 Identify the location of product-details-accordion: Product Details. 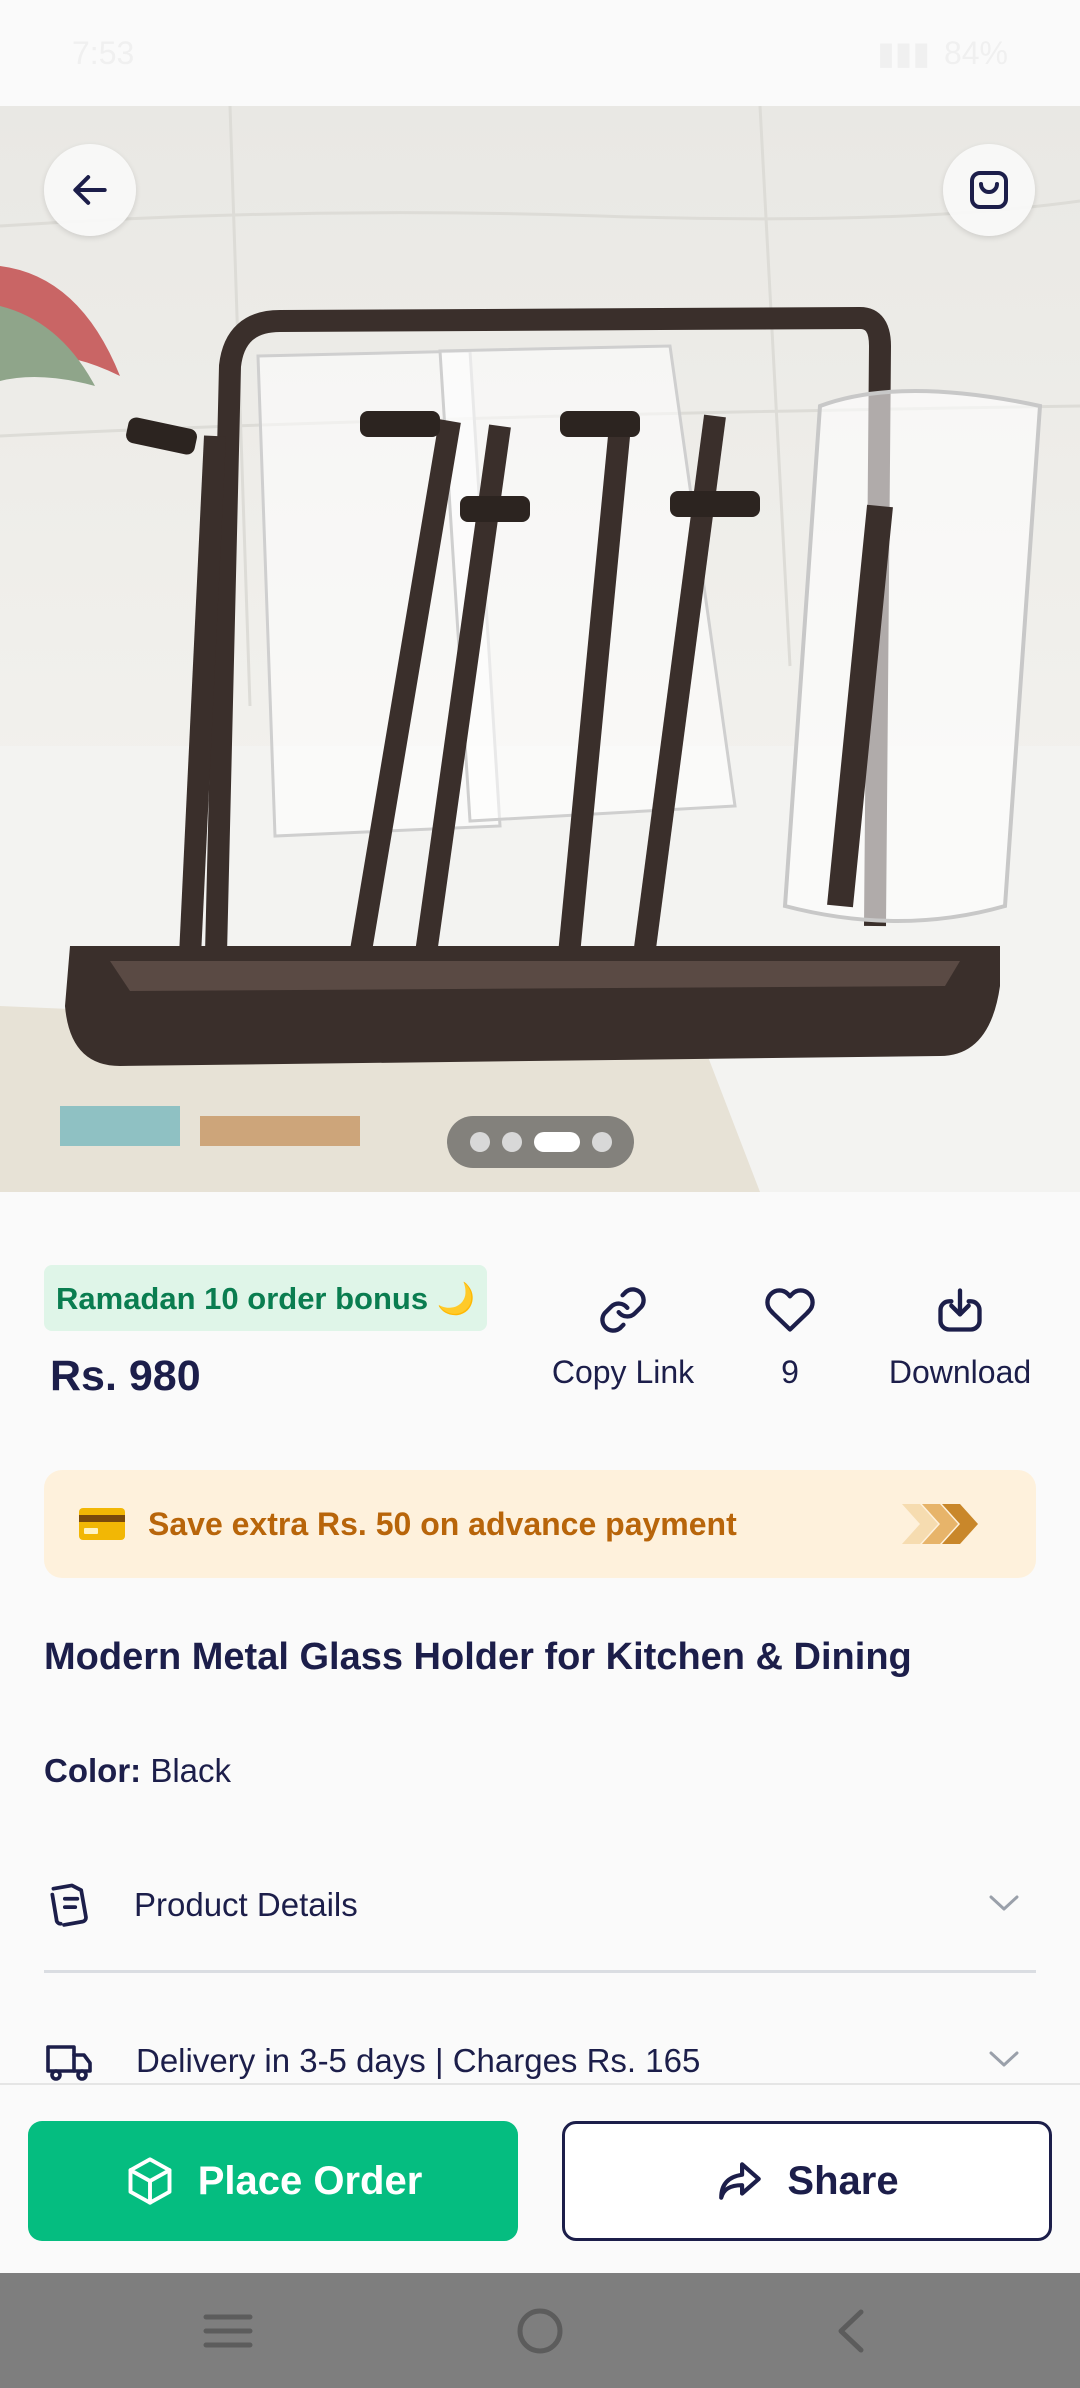
(540, 1905).